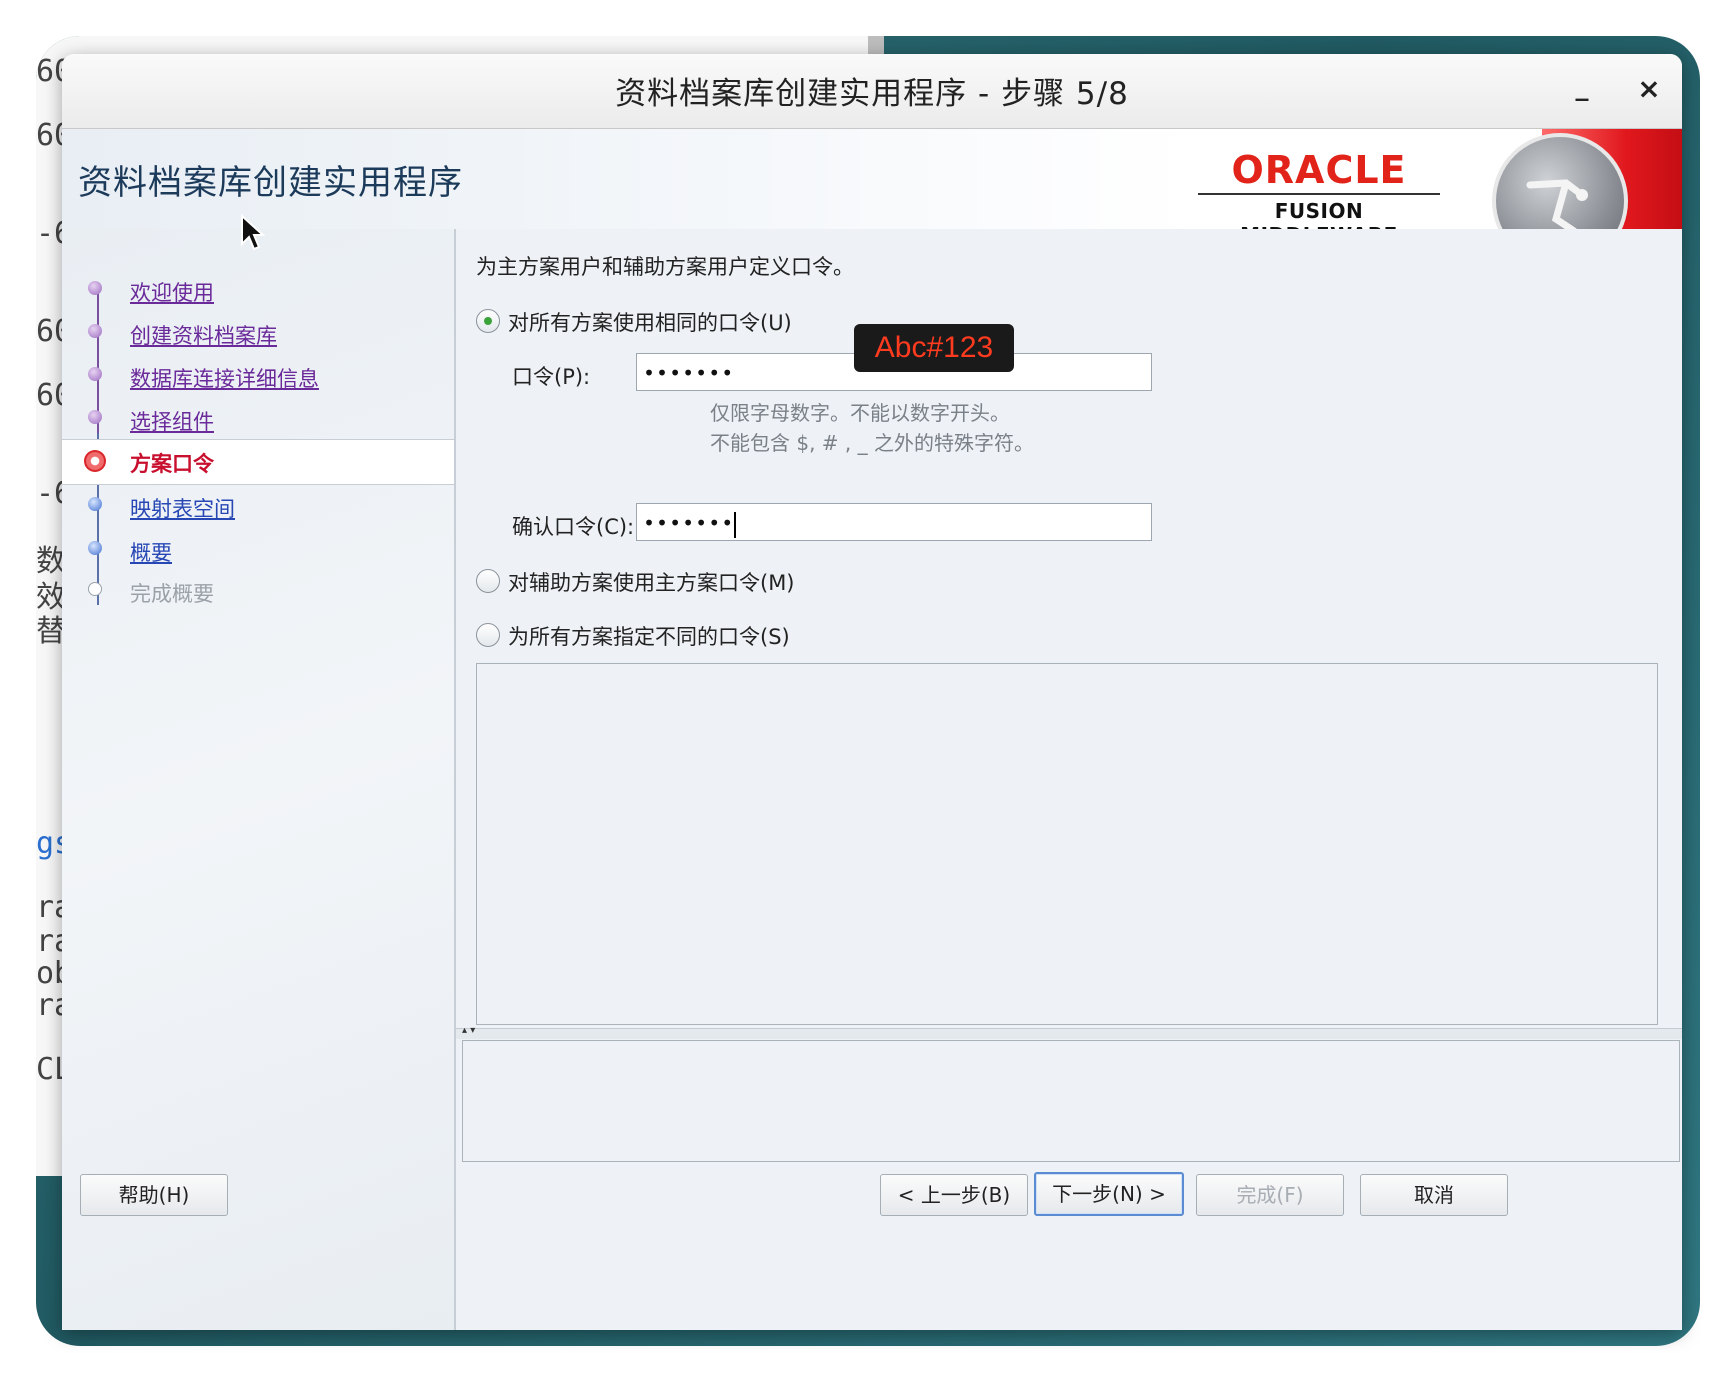 Image resolution: width=1736 pixels, height=1380 pixels. I want to click on mouse-cursor-icon, so click(253, 232).